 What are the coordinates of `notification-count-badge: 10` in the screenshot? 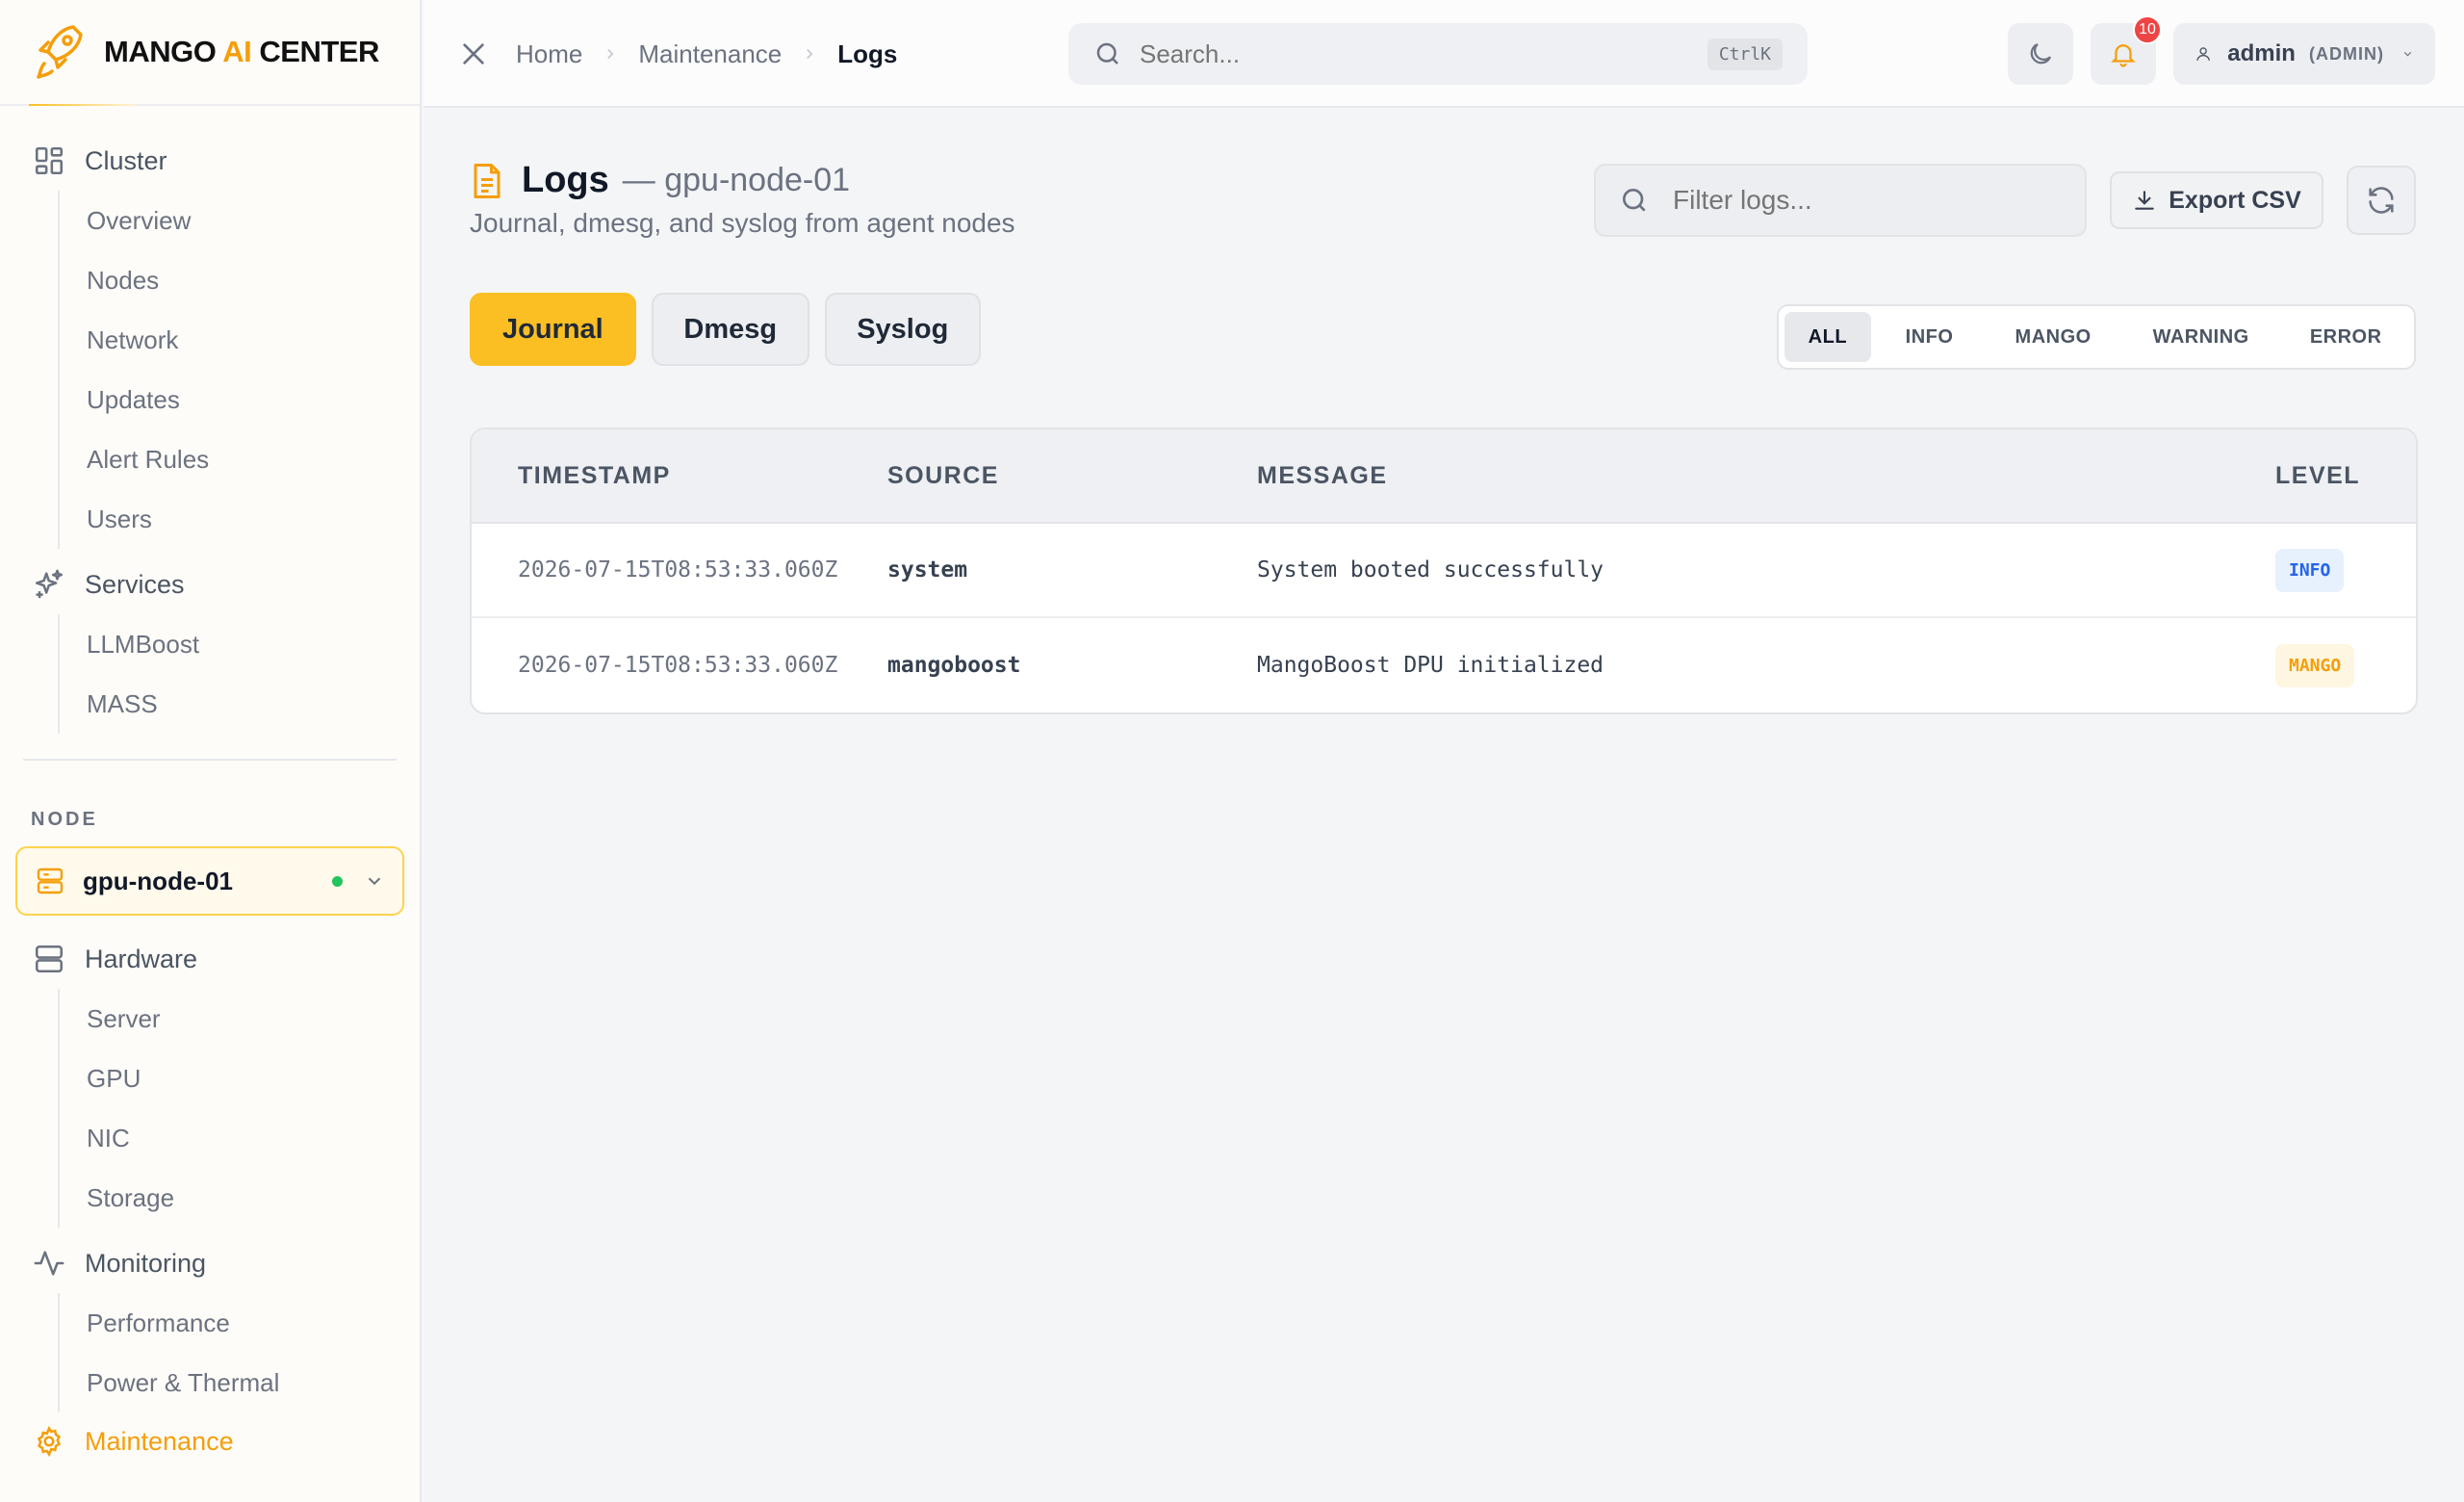 It's located at (2147, 30).